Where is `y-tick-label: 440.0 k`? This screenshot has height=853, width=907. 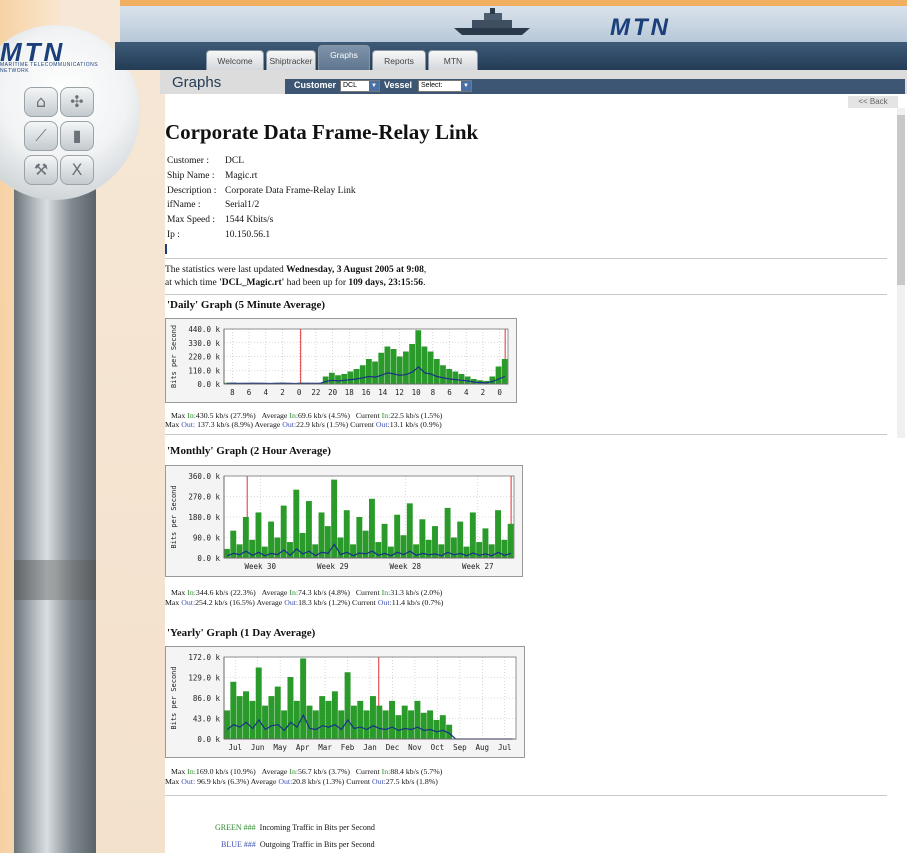 y-tick-label: 440.0 k is located at coordinates (204, 329).